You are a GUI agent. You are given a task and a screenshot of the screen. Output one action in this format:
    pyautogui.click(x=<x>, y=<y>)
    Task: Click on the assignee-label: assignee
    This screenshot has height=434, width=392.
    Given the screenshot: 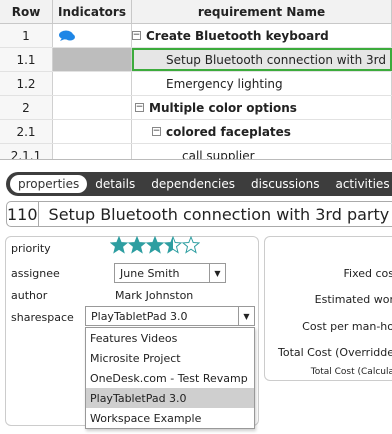 What is the action you would take?
    pyautogui.click(x=35, y=273)
    